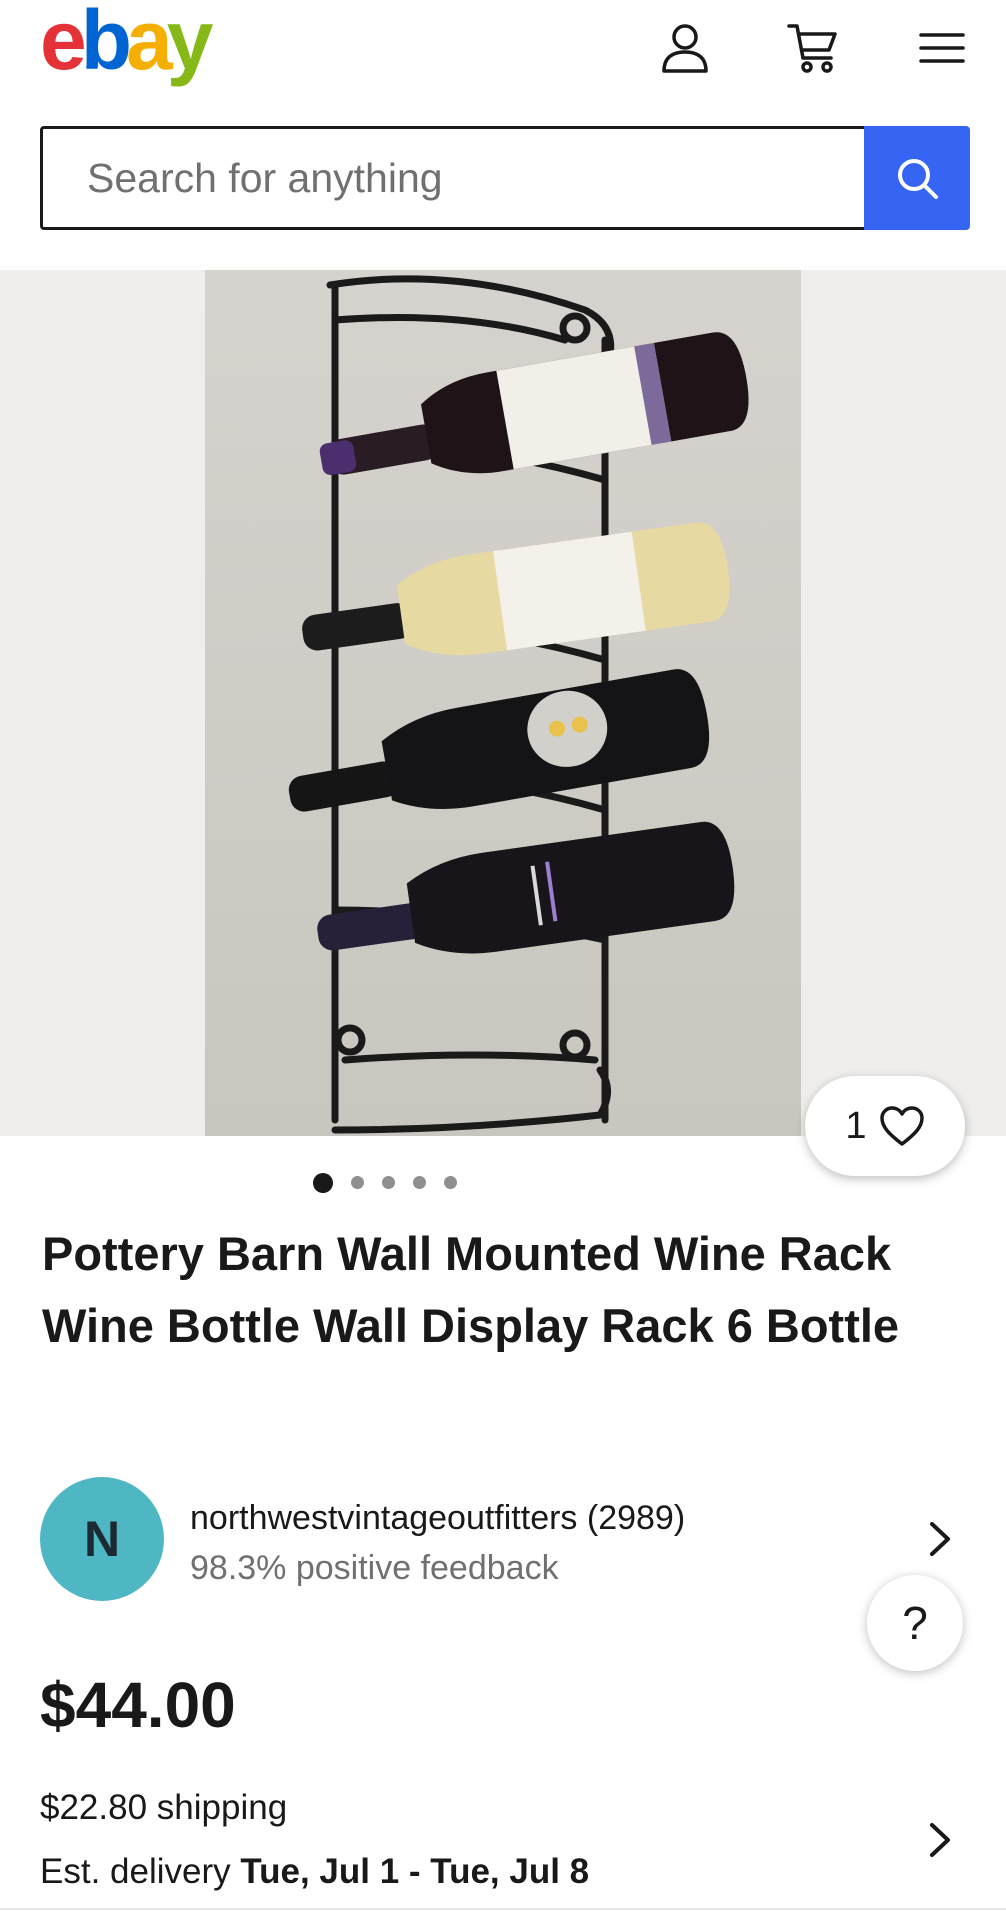 The width and height of the screenshot is (1006, 1920). I want to click on search-input: Search for anything, so click(452, 178).